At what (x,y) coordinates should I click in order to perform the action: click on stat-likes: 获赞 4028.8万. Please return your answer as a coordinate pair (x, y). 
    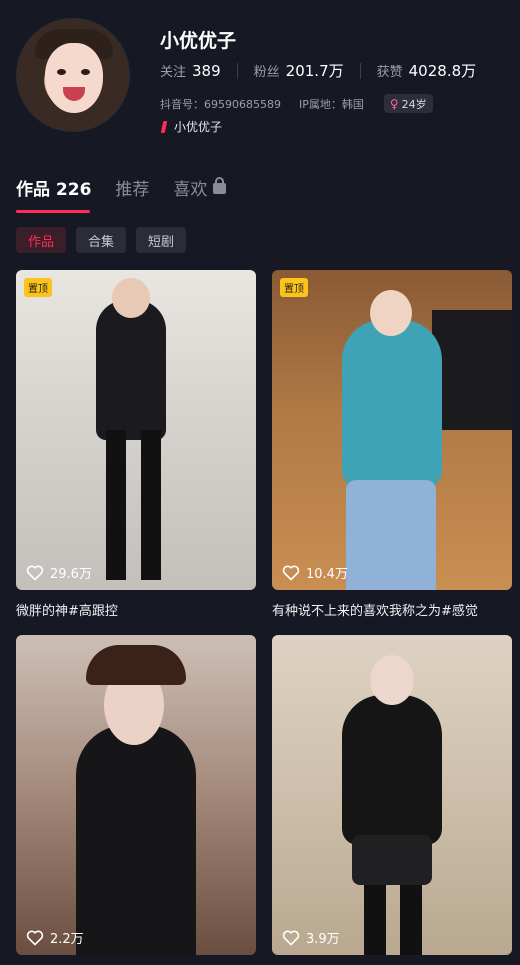
    Looking at the image, I should click on (427, 70).